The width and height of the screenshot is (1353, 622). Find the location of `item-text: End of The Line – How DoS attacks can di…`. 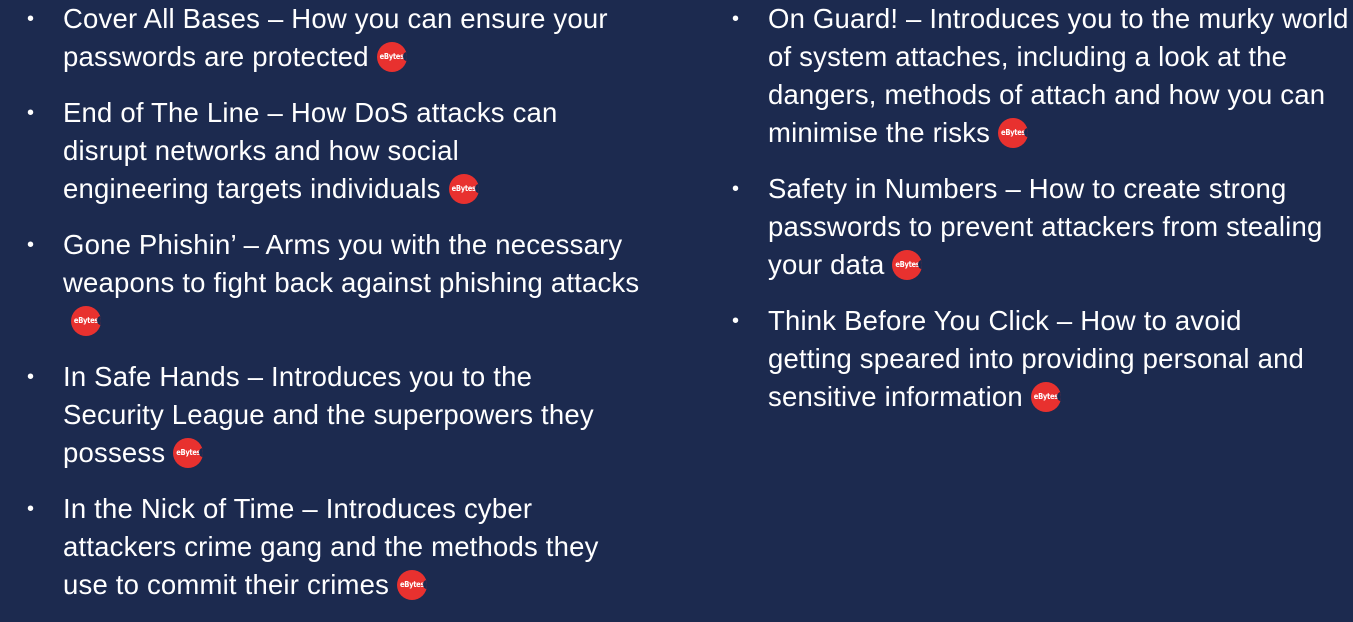

item-text: End of The Line – How DoS attacks can di… is located at coordinates (310, 150).